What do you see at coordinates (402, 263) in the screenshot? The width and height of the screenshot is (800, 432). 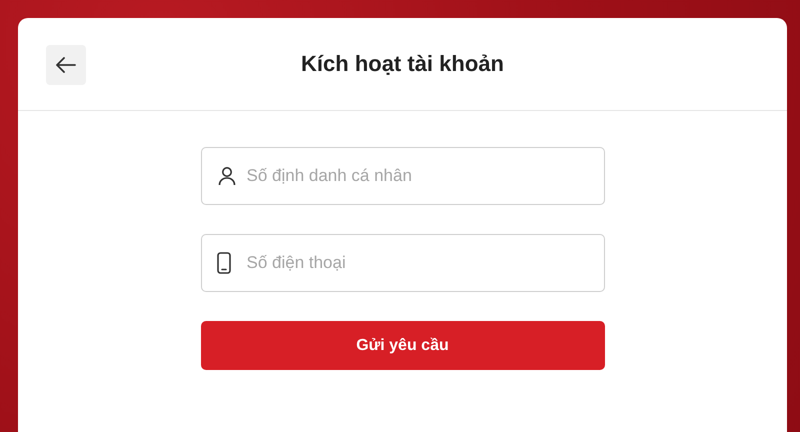 I see `input-field: Số điện thoại` at bounding box center [402, 263].